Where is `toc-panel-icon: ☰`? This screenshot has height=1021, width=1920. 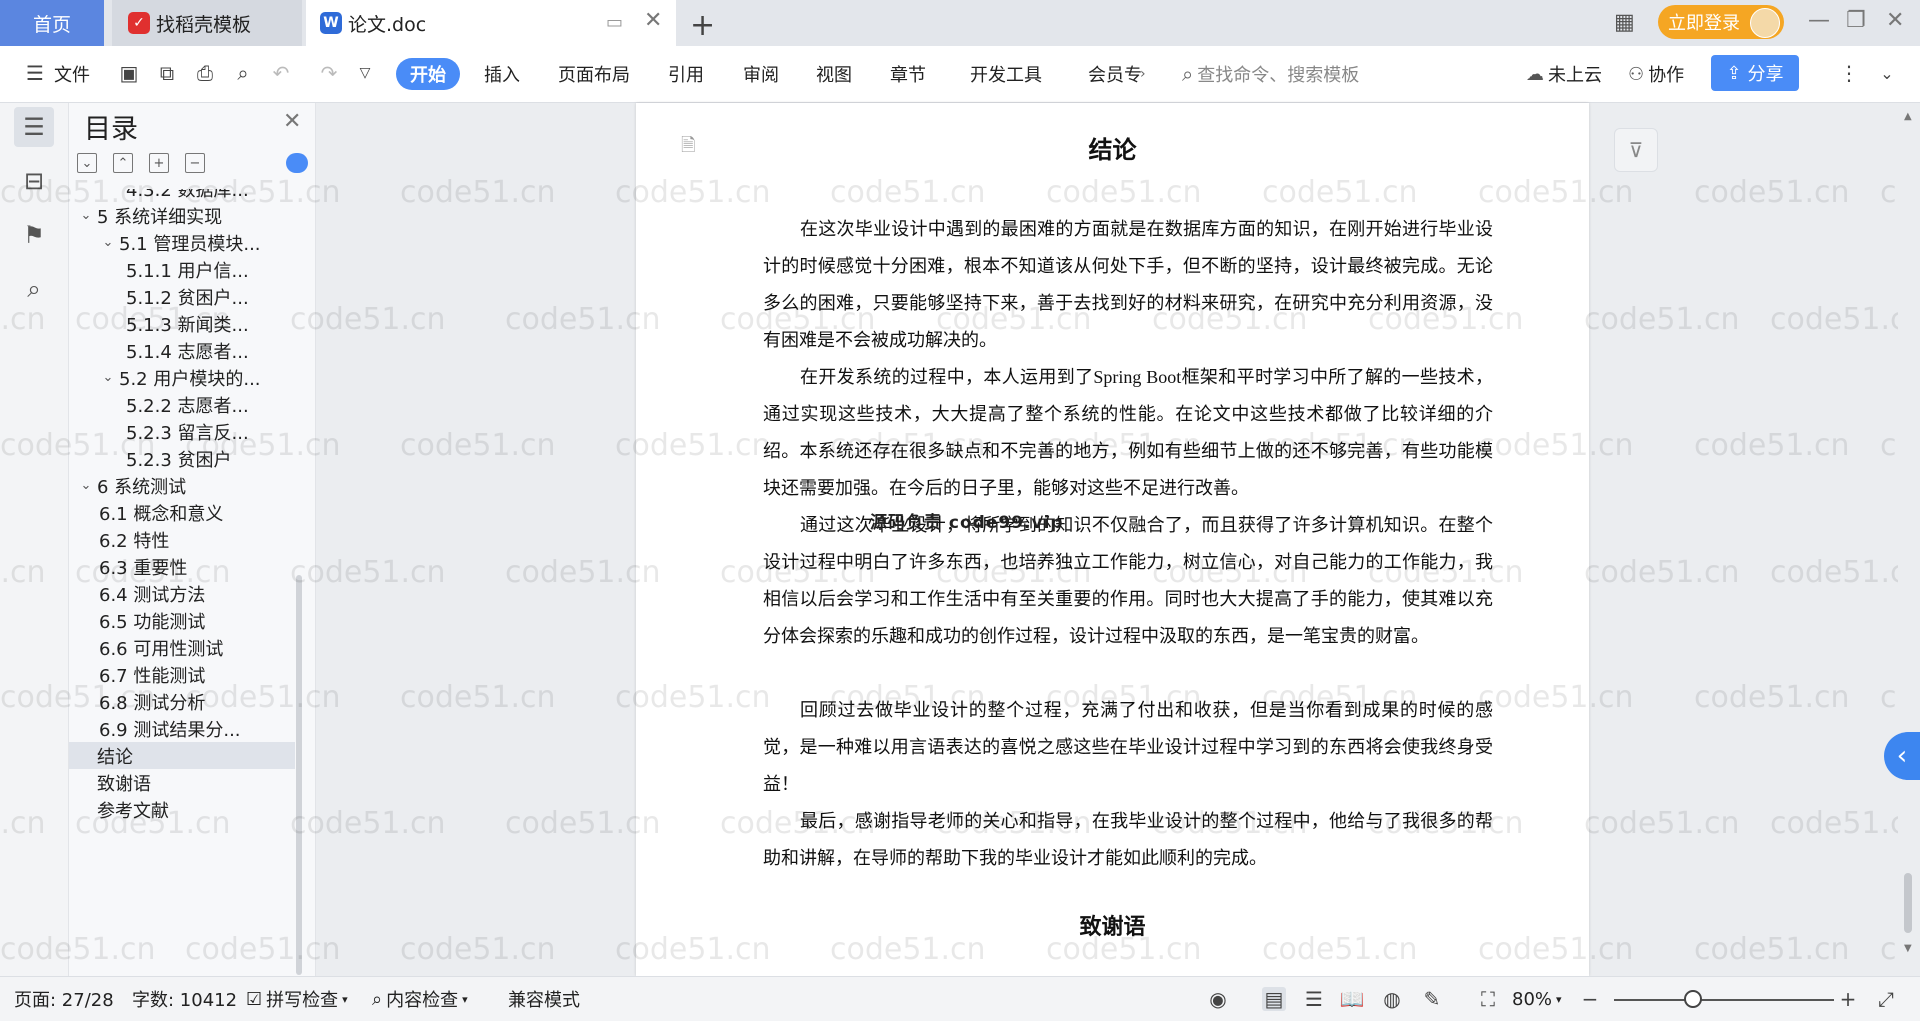
toc-panel-icon: ☰ is located at coordinates (34, 127).